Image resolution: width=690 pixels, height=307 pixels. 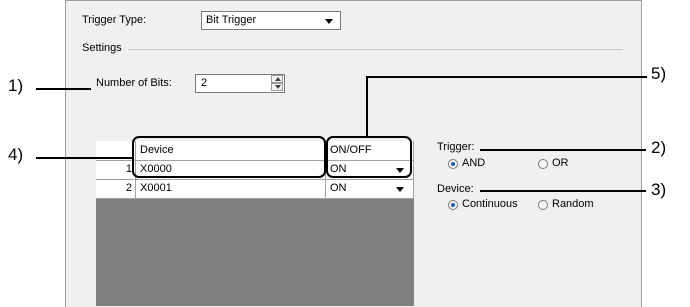 I want to click on arrow-down-icon, so click(x=278, y=87).